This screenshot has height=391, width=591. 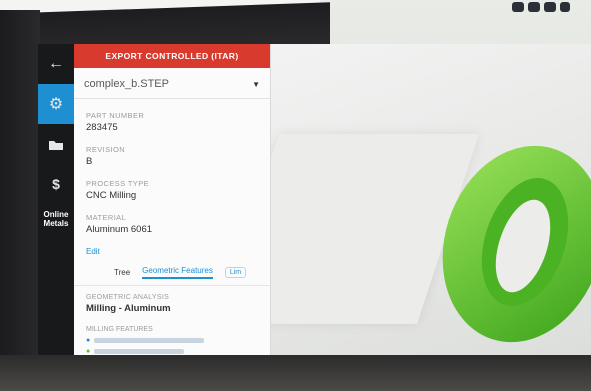 What do you see at coordinates (122, 272) in the screenshot?
I see `tab-tree: Tree` at bounding box center [122, 272].